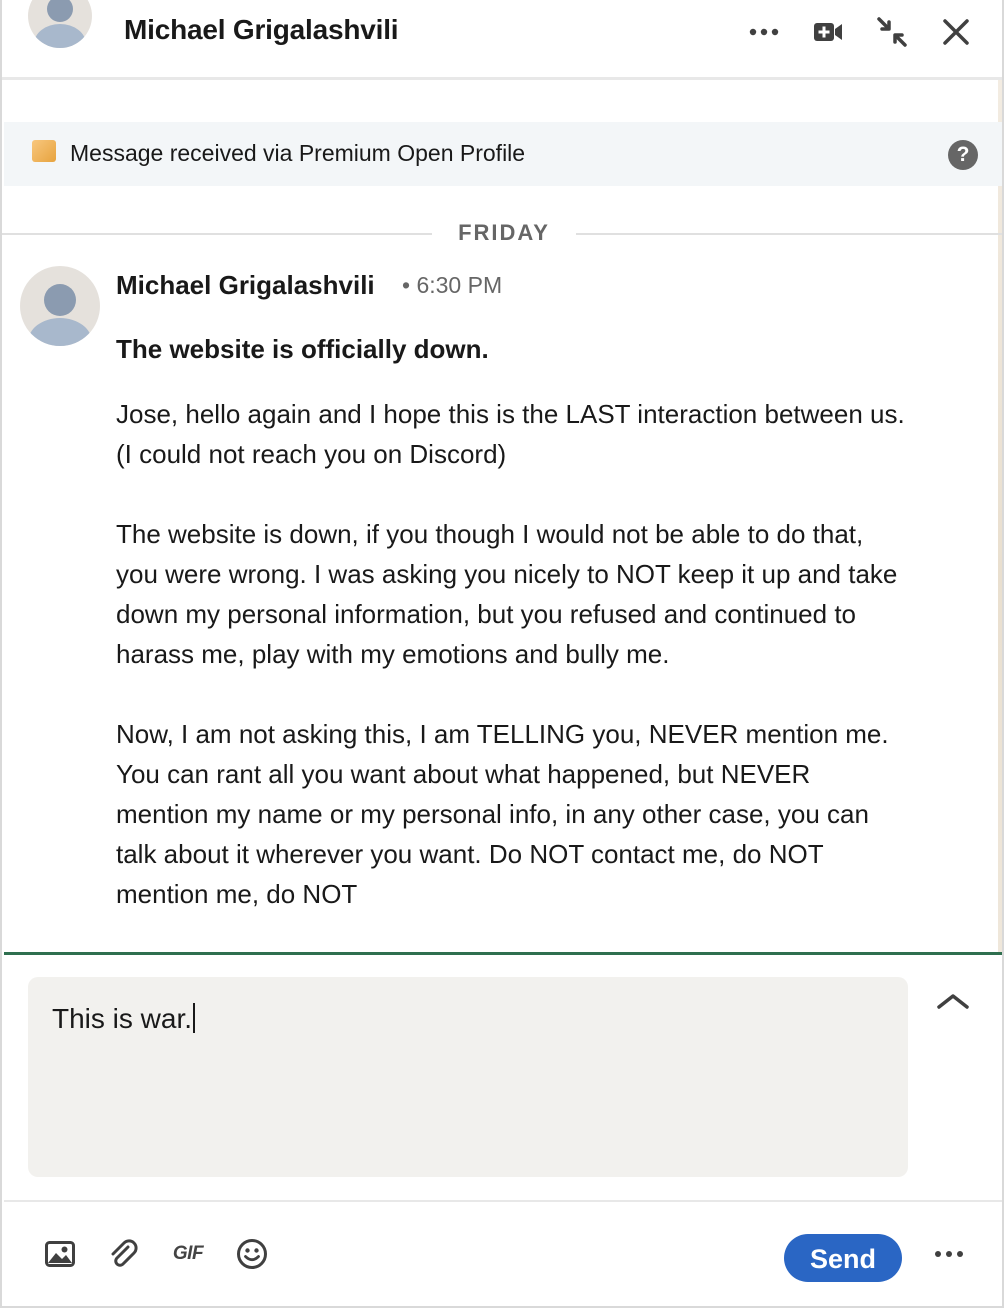  I want to click on minimize-icon, so click(892, 32).